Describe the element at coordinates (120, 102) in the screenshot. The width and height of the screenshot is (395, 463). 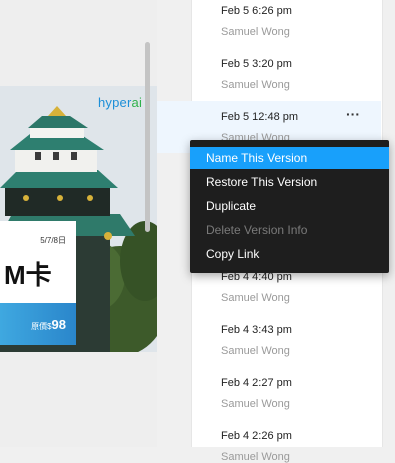
I see `hyperai-logo: hyperai` at that location.